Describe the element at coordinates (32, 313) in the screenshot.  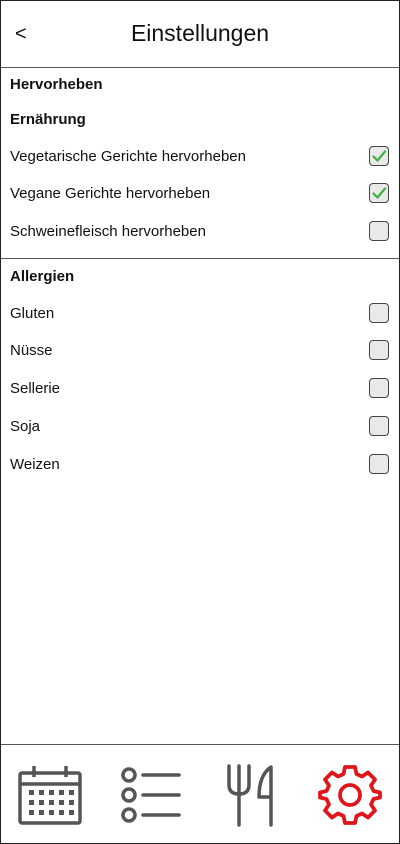
I see `setting-label: Gluten` at that location.